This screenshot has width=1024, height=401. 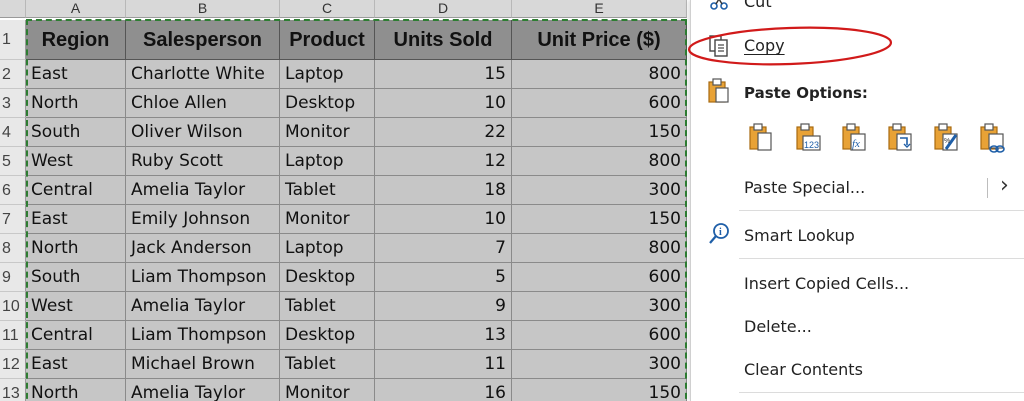 I want to click on menu-item-cut: Cut, so click(x=857, y=8).